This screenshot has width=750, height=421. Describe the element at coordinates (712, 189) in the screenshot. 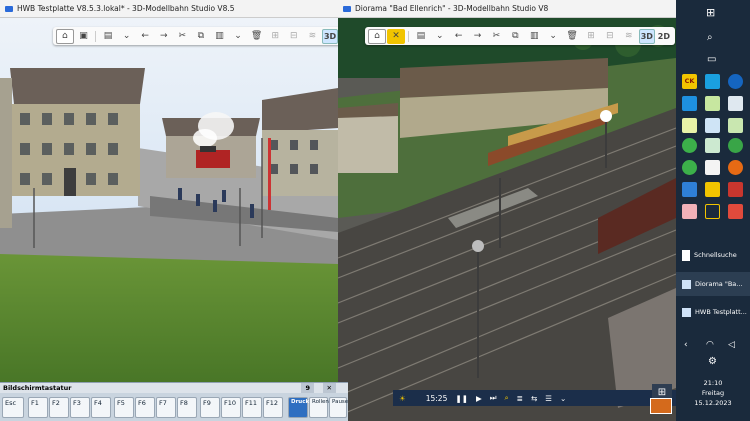

I see `app-yellow-icon` at that location.